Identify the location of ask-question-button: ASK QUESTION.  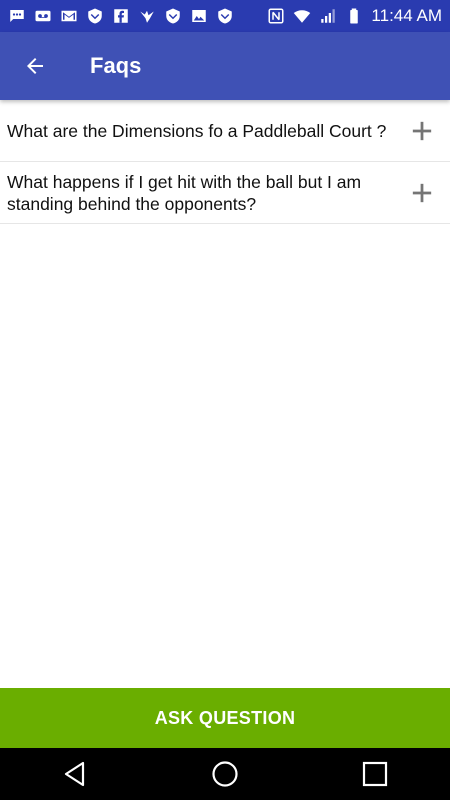
(225, 718).